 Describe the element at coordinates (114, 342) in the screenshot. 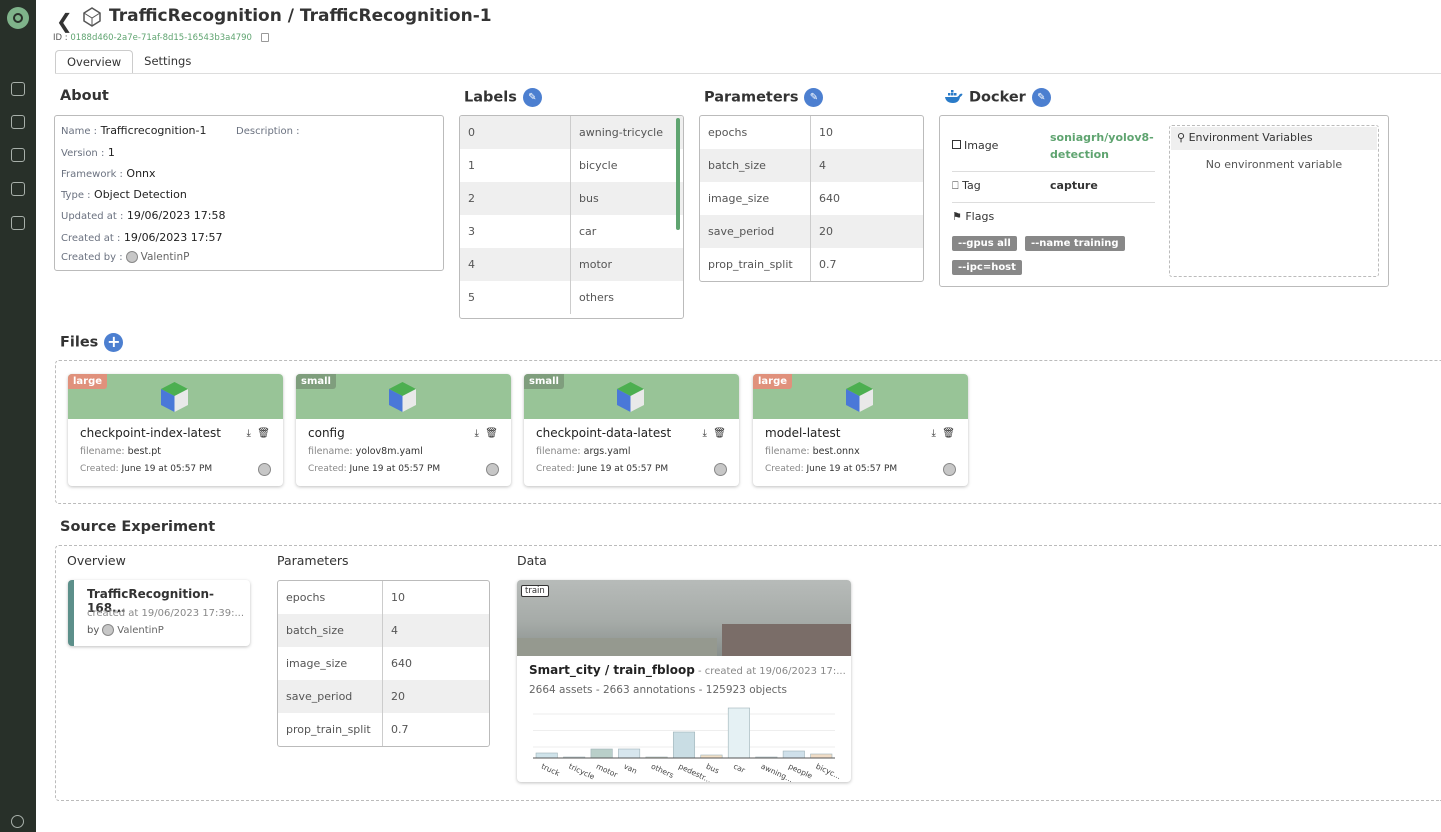

I see `add-file-button: +` at that location.